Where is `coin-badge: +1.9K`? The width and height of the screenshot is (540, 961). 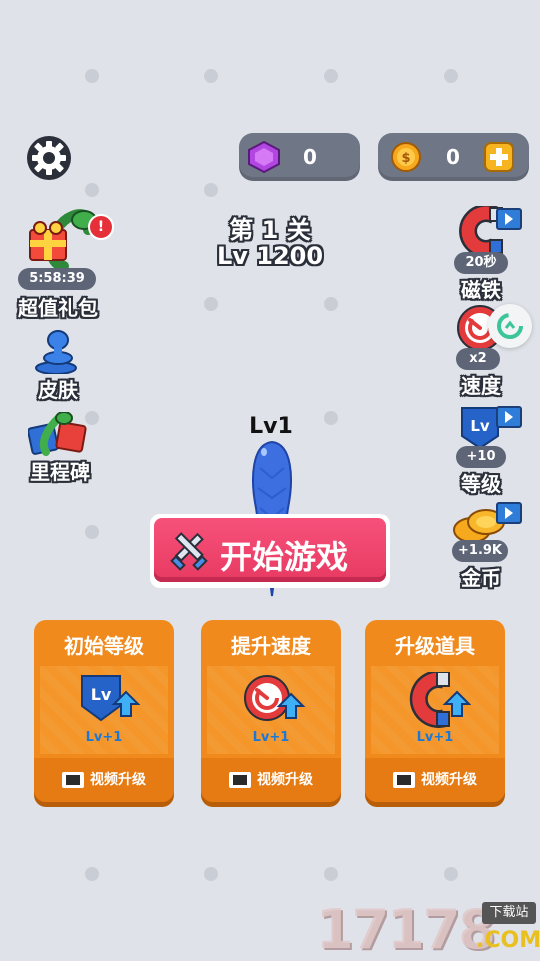
coin-badge: +1.9K is located at coordinates (480, 551).